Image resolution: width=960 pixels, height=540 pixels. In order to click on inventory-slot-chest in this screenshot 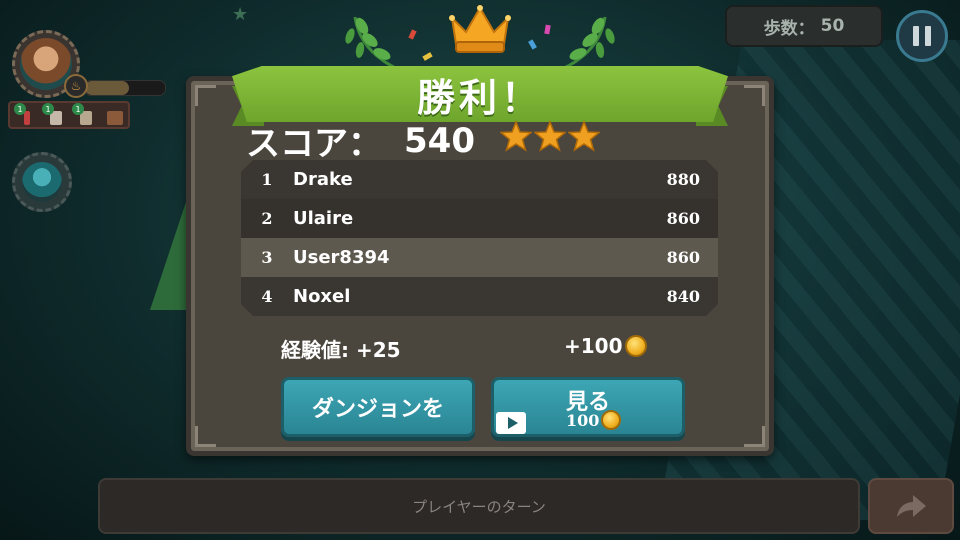, I will do `click(115, 116)`.